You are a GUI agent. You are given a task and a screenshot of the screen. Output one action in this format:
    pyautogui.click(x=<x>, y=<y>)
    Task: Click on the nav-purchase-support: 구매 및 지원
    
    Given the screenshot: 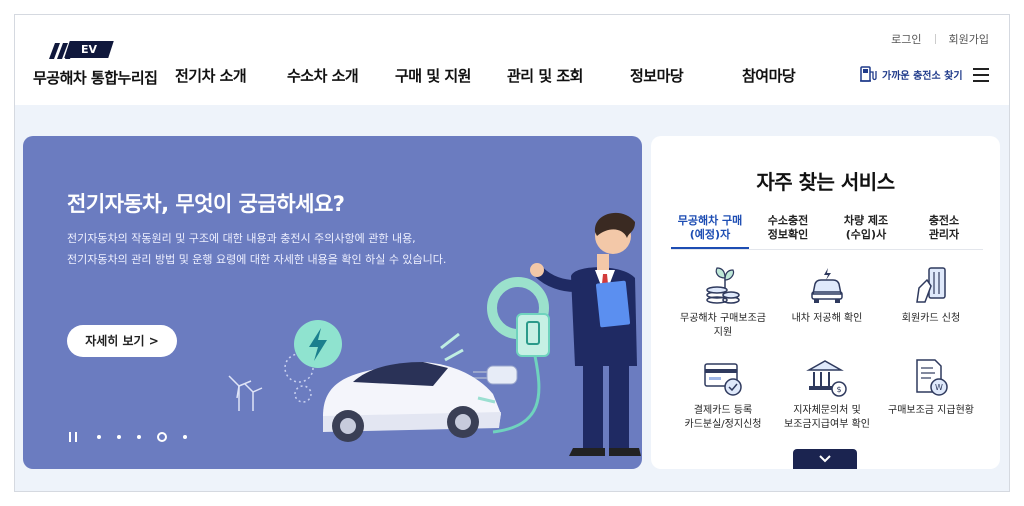 What is the action you would take?
    pyautogui.click(x=451, y=75)
    